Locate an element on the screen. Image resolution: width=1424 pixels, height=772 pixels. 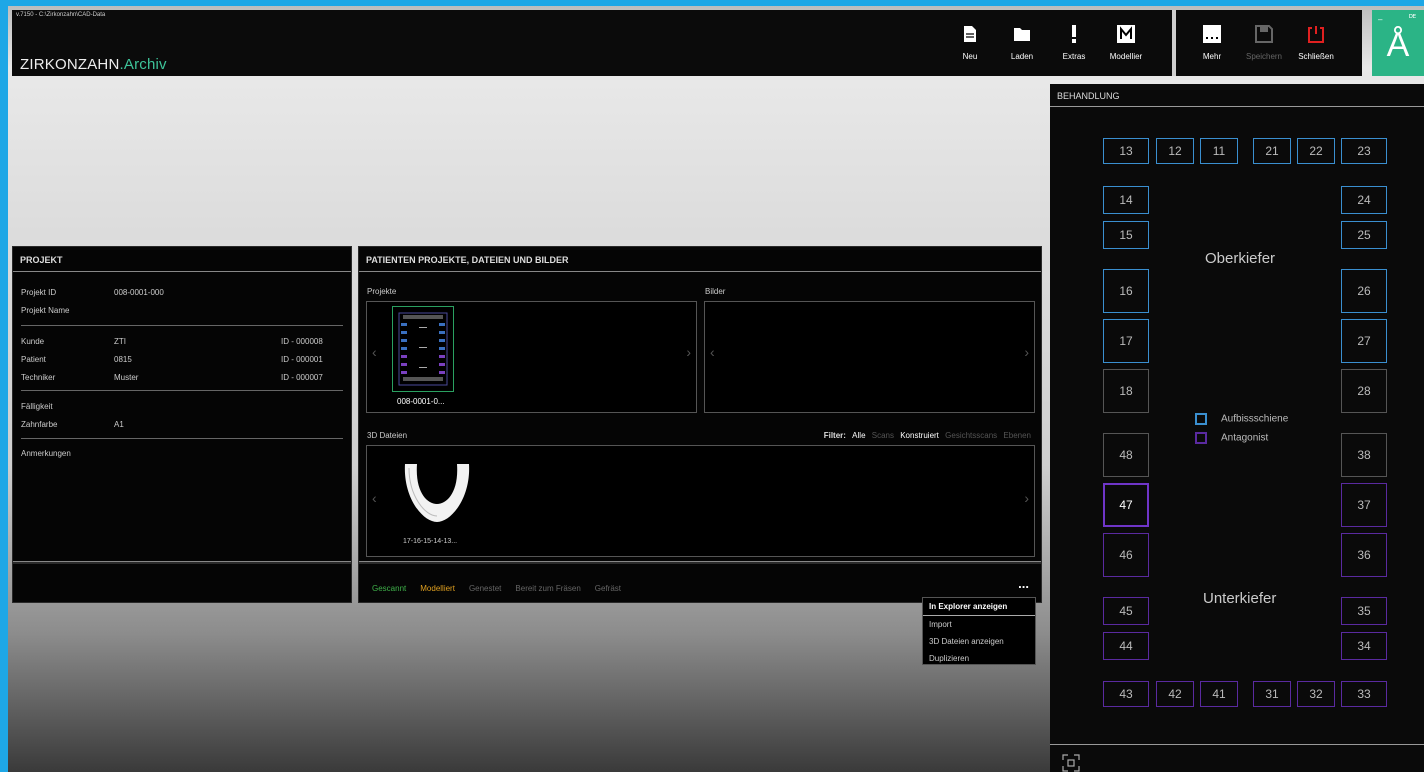
language-flag: ᴰᴱ is located at coordinates (1412, 18).